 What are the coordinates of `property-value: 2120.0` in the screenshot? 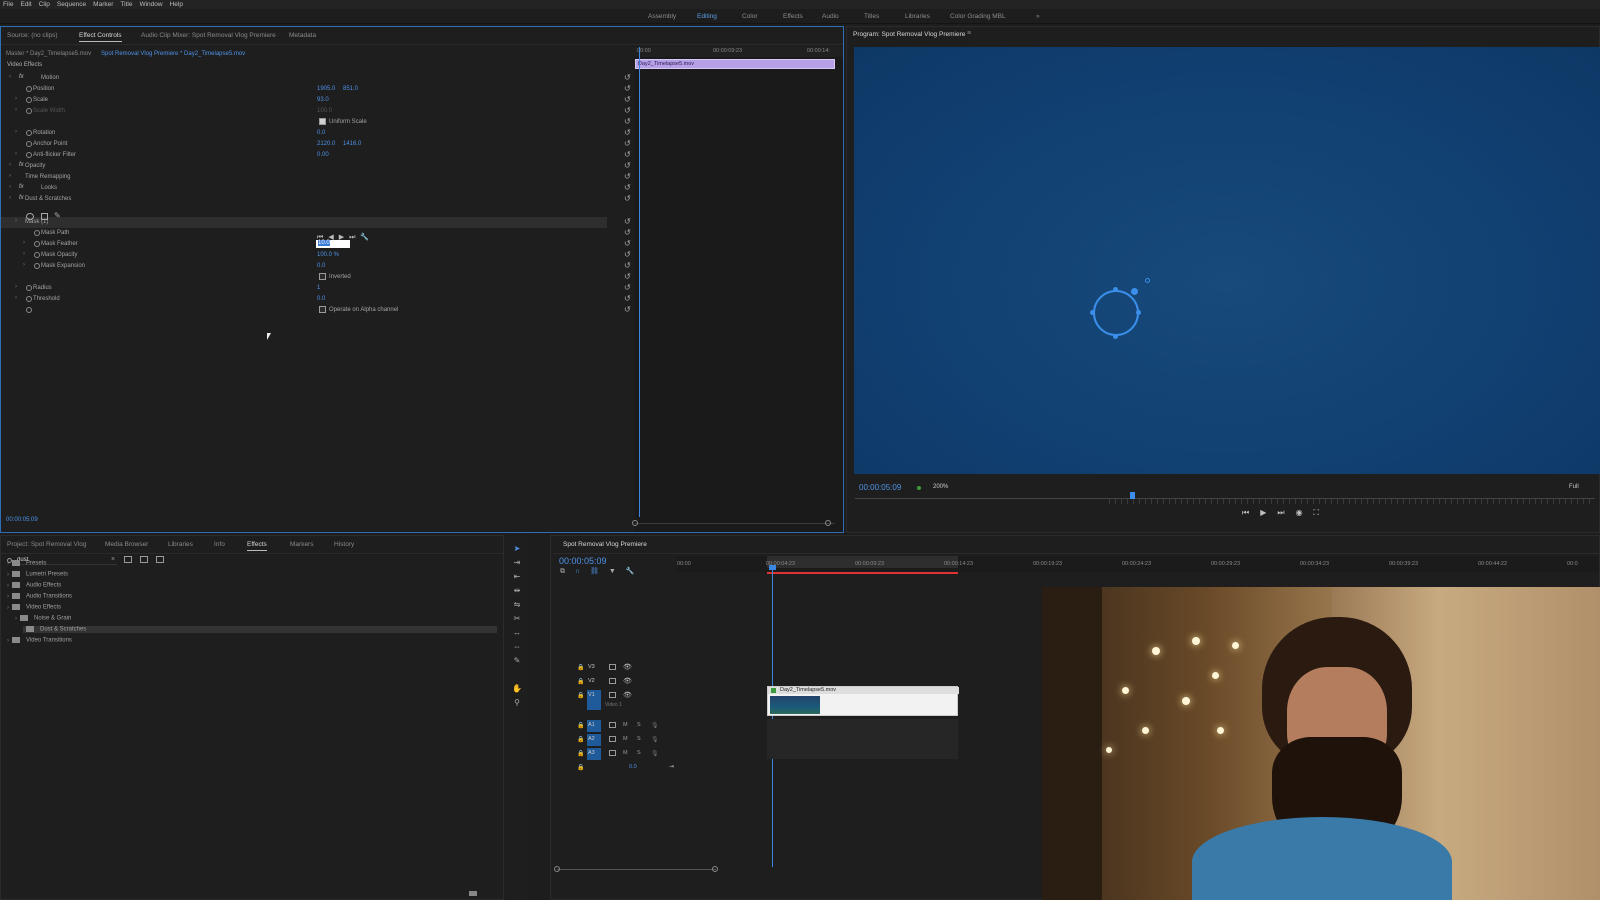 It's located at (326, 144).